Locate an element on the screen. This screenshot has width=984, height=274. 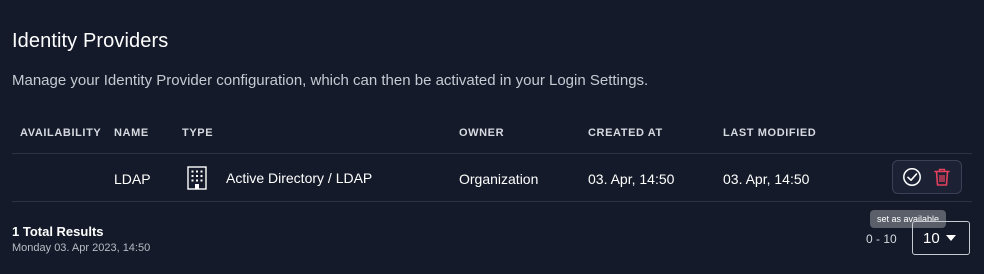
page-size-value: 10 is located at coordinates (931, 238).